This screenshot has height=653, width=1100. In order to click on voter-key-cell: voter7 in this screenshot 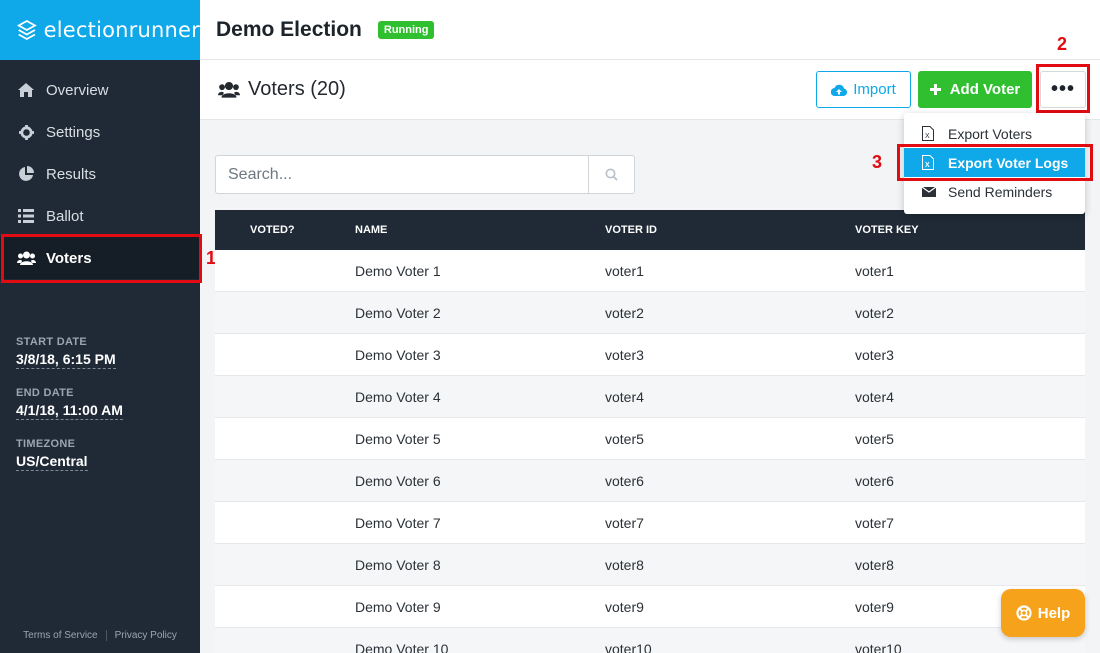, I will do `click(874, 522)`.